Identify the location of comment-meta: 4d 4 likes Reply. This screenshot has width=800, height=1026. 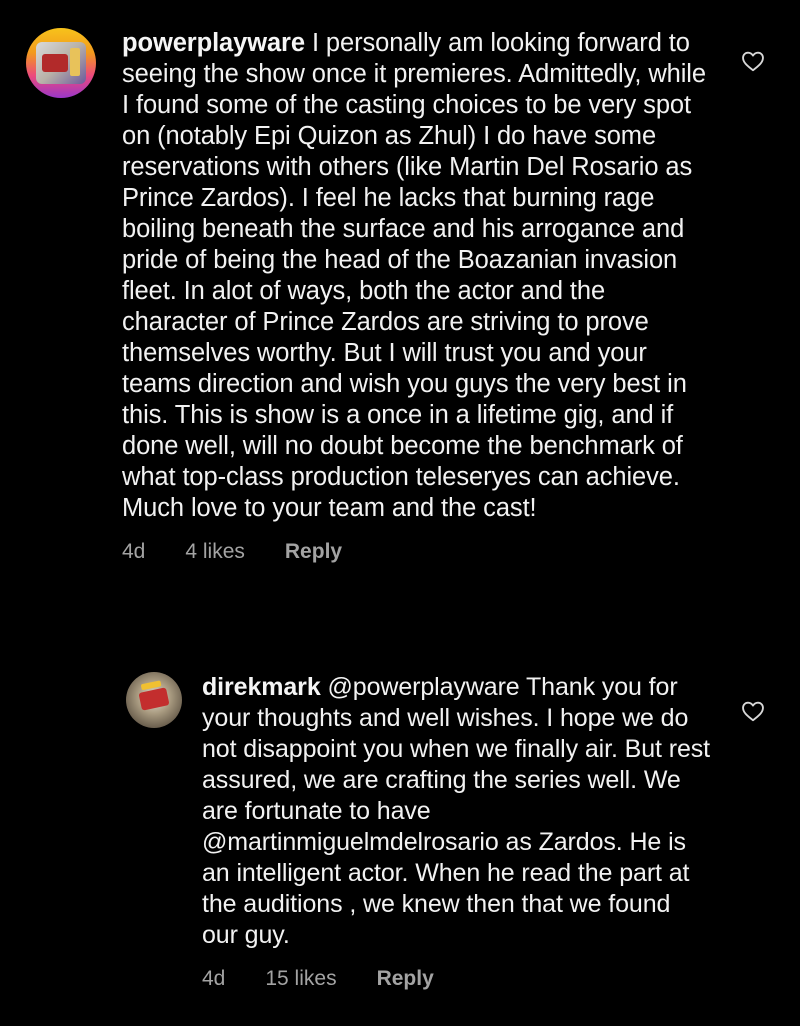
(416, 552).